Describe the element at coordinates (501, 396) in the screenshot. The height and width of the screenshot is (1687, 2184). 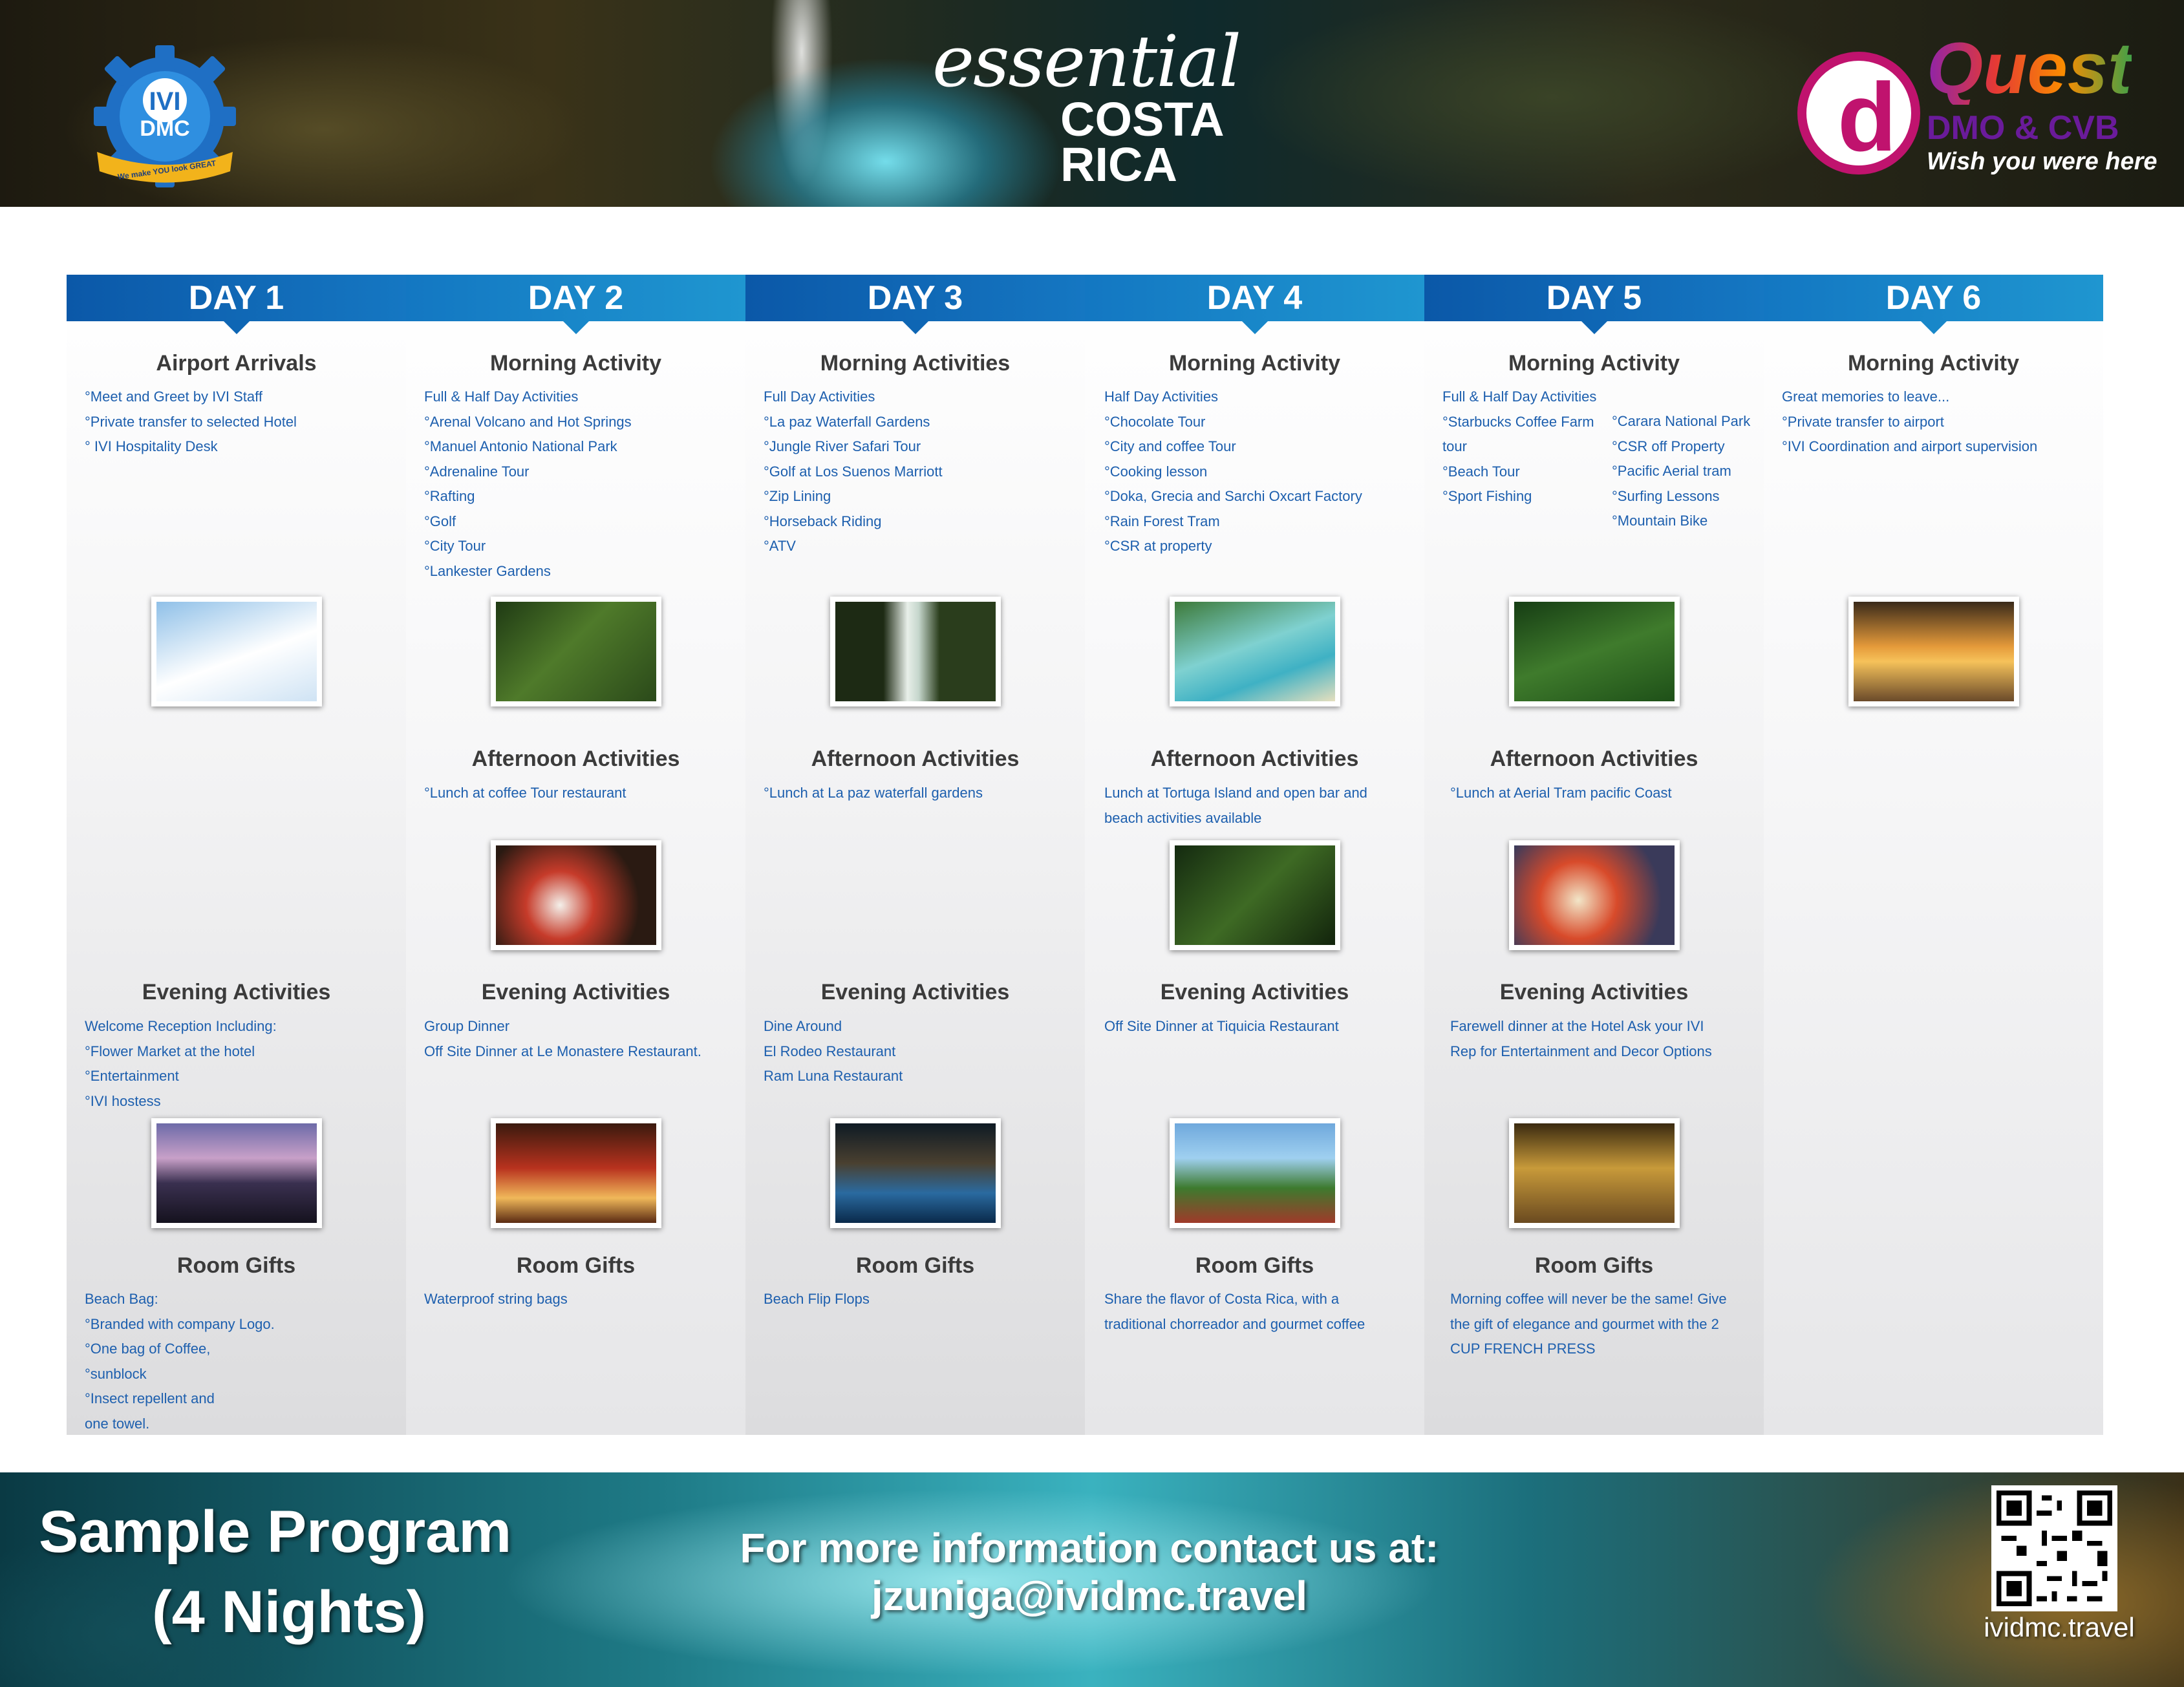
I see `activity-item: Full & Half Day Activities` at that location.